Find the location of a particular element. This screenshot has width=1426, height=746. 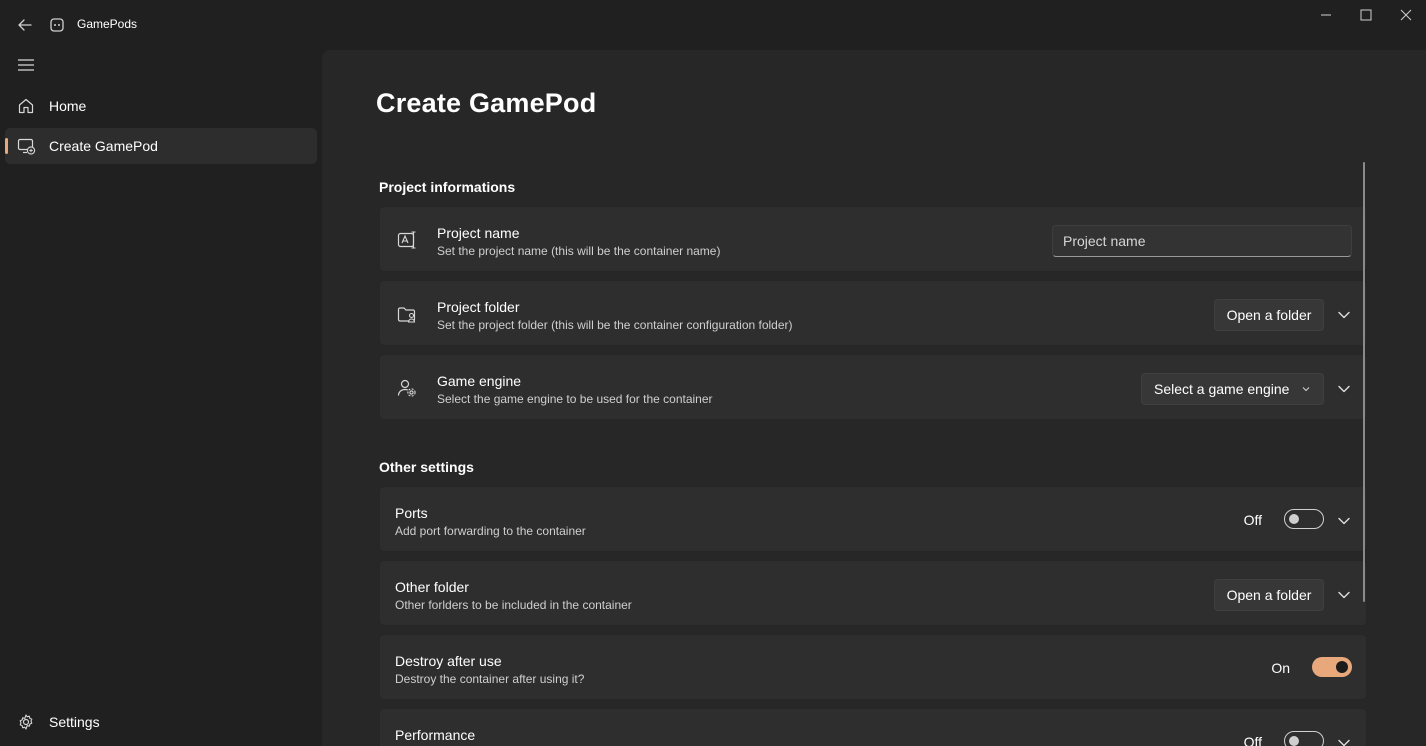

section-title-project: Project informations is located at coordinates (447, 187).